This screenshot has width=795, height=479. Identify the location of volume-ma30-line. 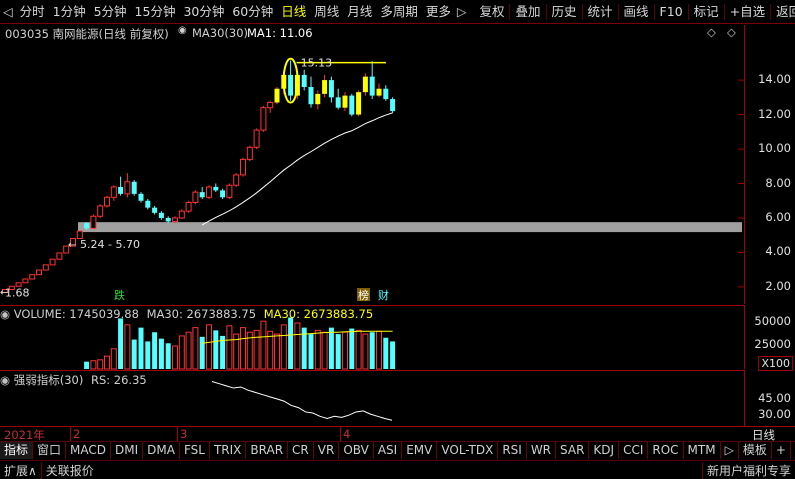
(297, 337).